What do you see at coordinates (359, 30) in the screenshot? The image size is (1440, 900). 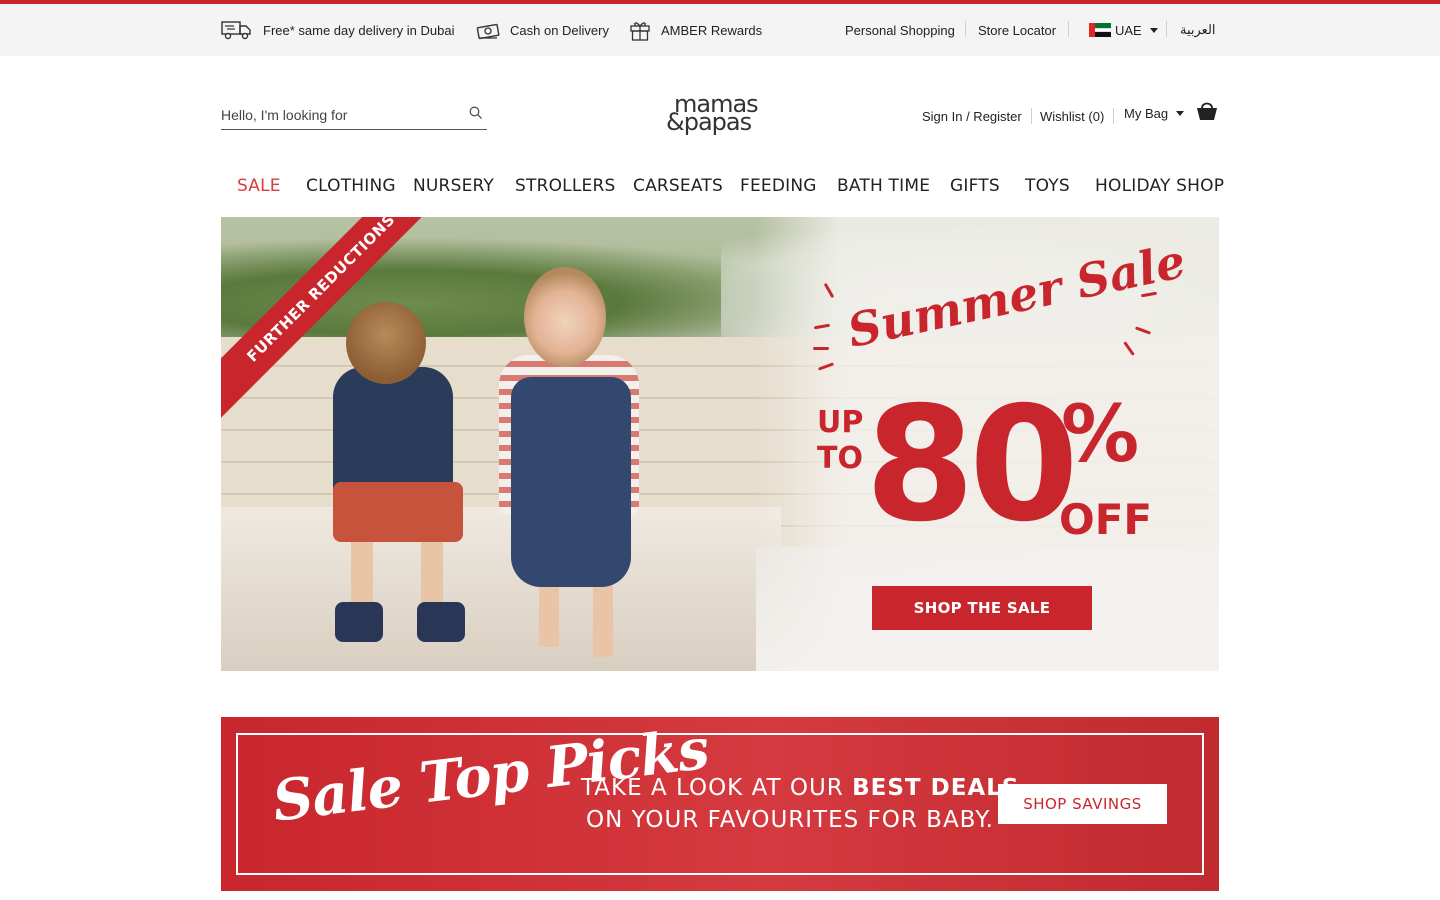 I see `delivery-text: Free* same day delivery in Dubai` at bounding box center [359, 30].